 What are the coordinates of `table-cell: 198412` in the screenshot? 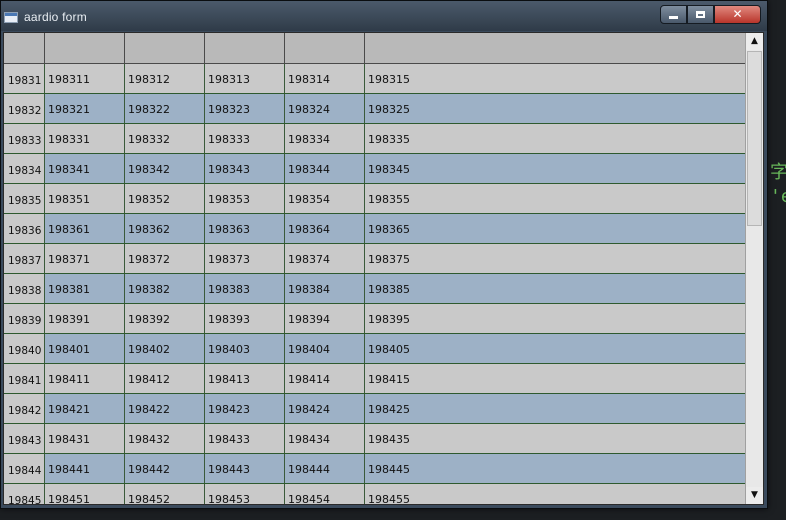 It's located at (165, 378).